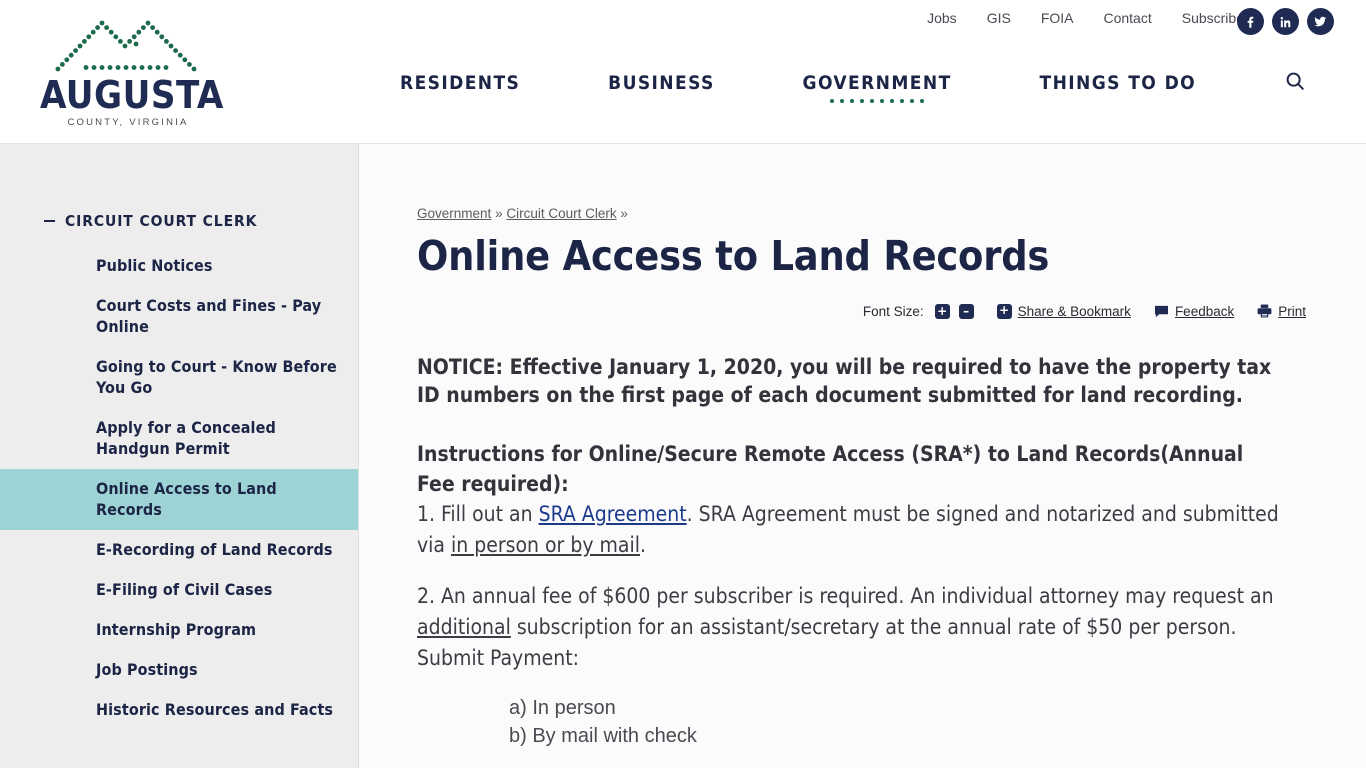 This screenshot has height=768, width=1366. What do you see at coordinates (1213, 18) in the screenshot?
I see `utility-link-subscribe: Subscribe` at bounding box center [1213, 18].